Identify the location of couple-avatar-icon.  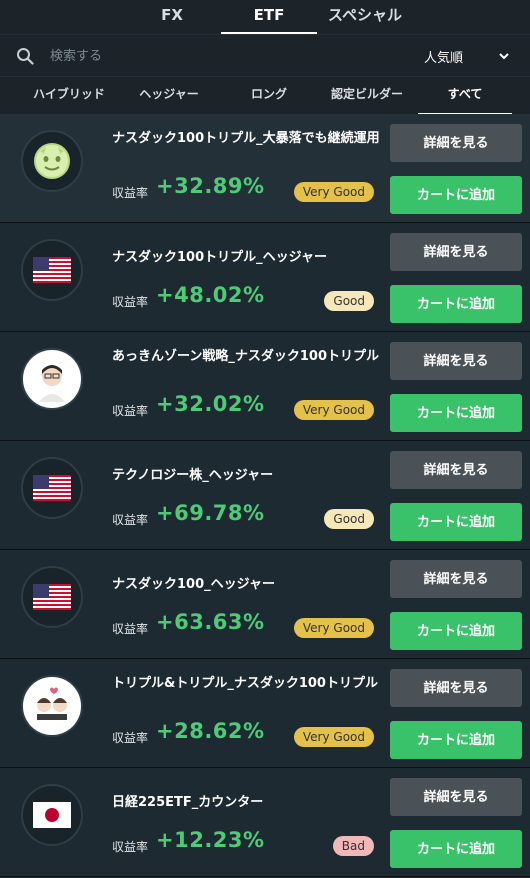
(52, 706).